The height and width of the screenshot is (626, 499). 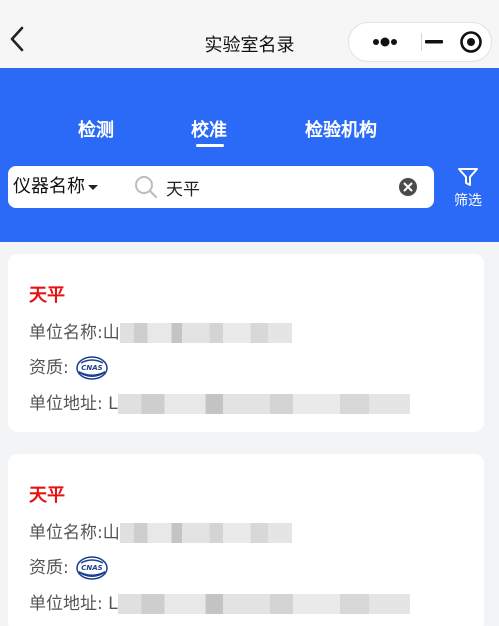 I want to click on filter-label: 筛选, so click(x=468, y=201).